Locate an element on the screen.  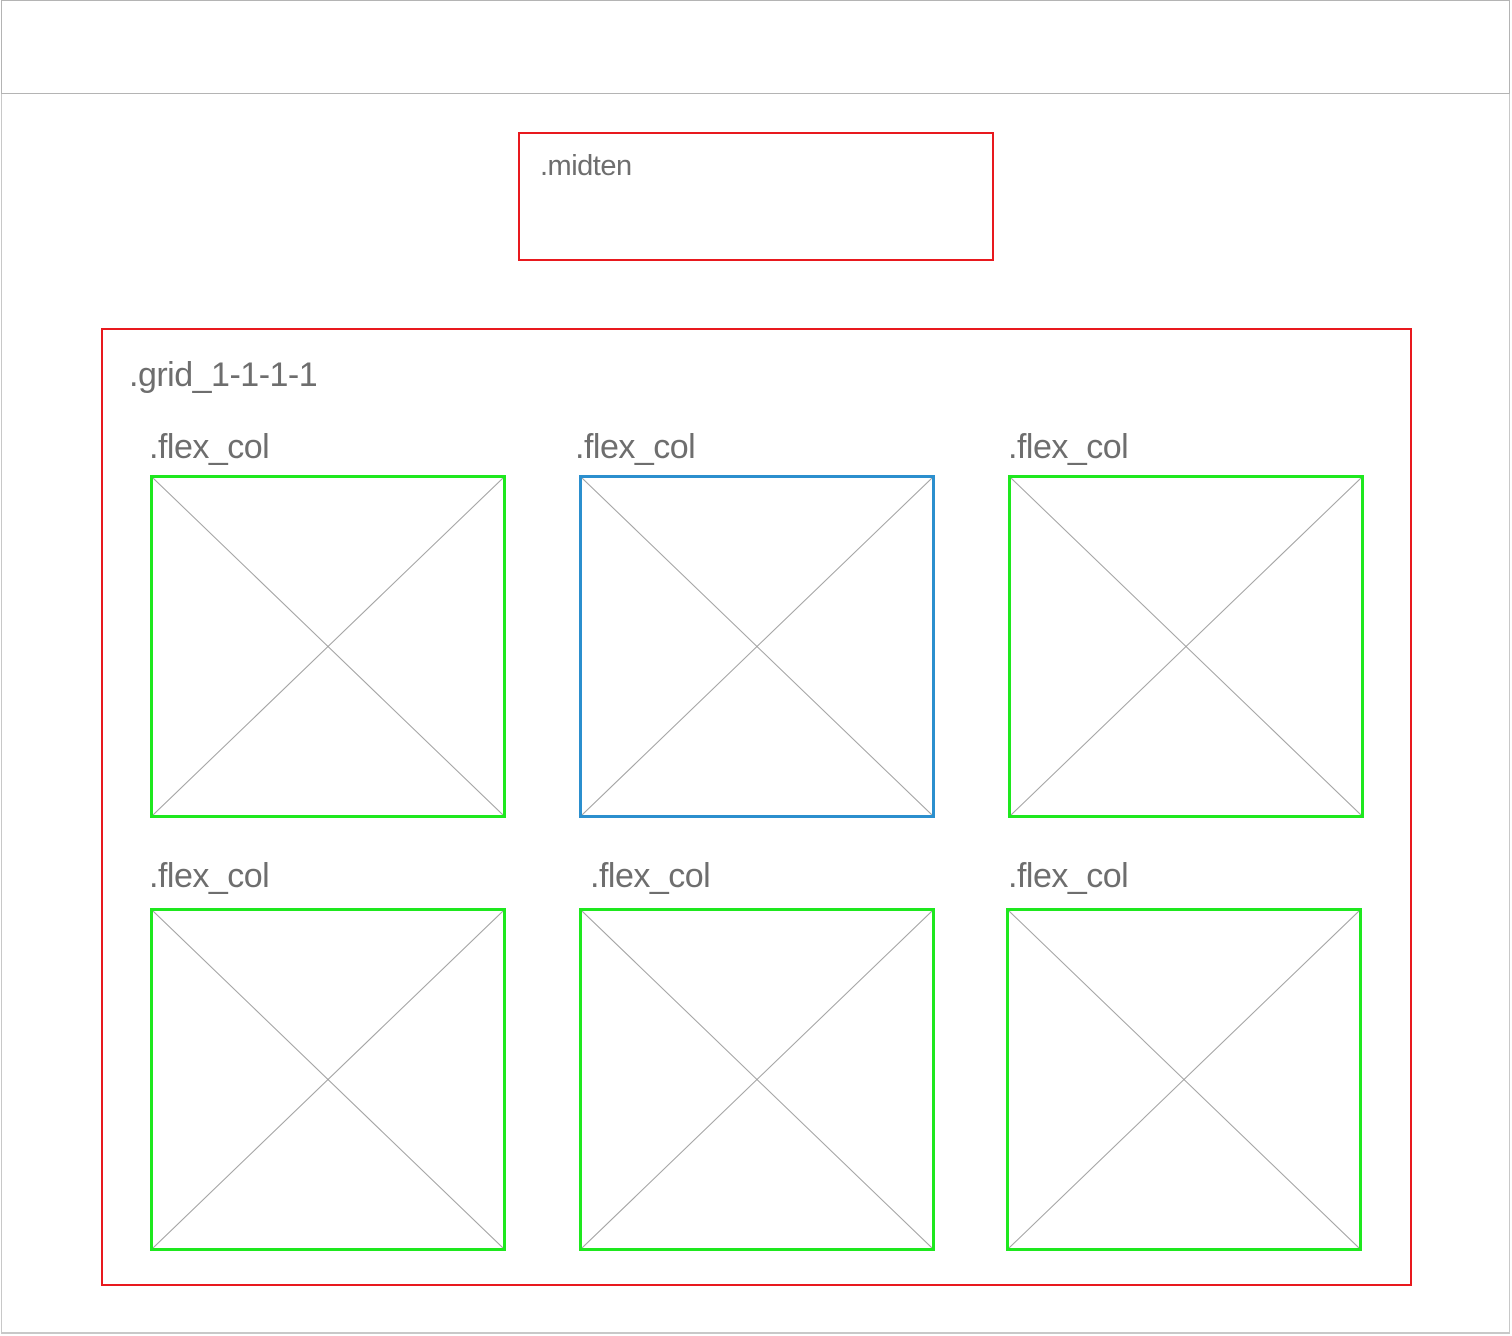
grid-label: .grid_1-1-1-1 is located at coordinates (223, 375).